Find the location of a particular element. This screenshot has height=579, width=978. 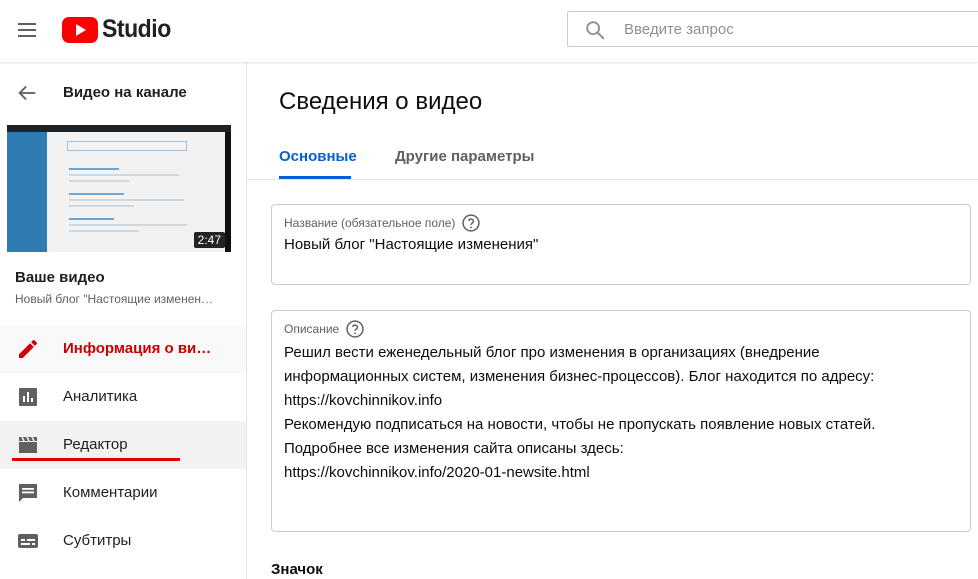

title-field-label: Название (обязательное поле) is located at coordinates (370, 223).